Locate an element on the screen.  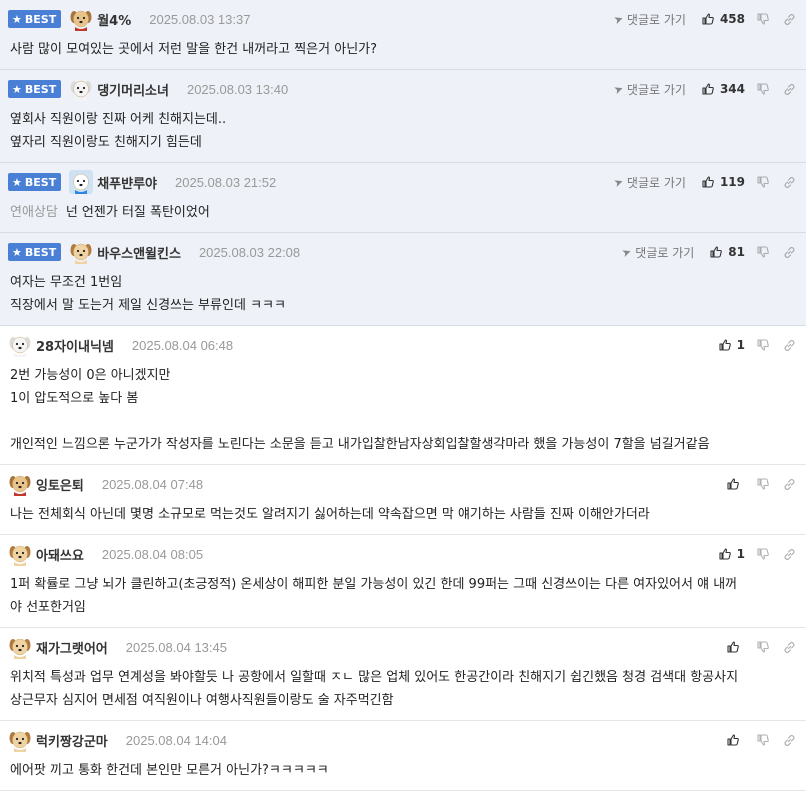
timestamp: 2025.08.04 07:48 is located at coordinates (152, 484).